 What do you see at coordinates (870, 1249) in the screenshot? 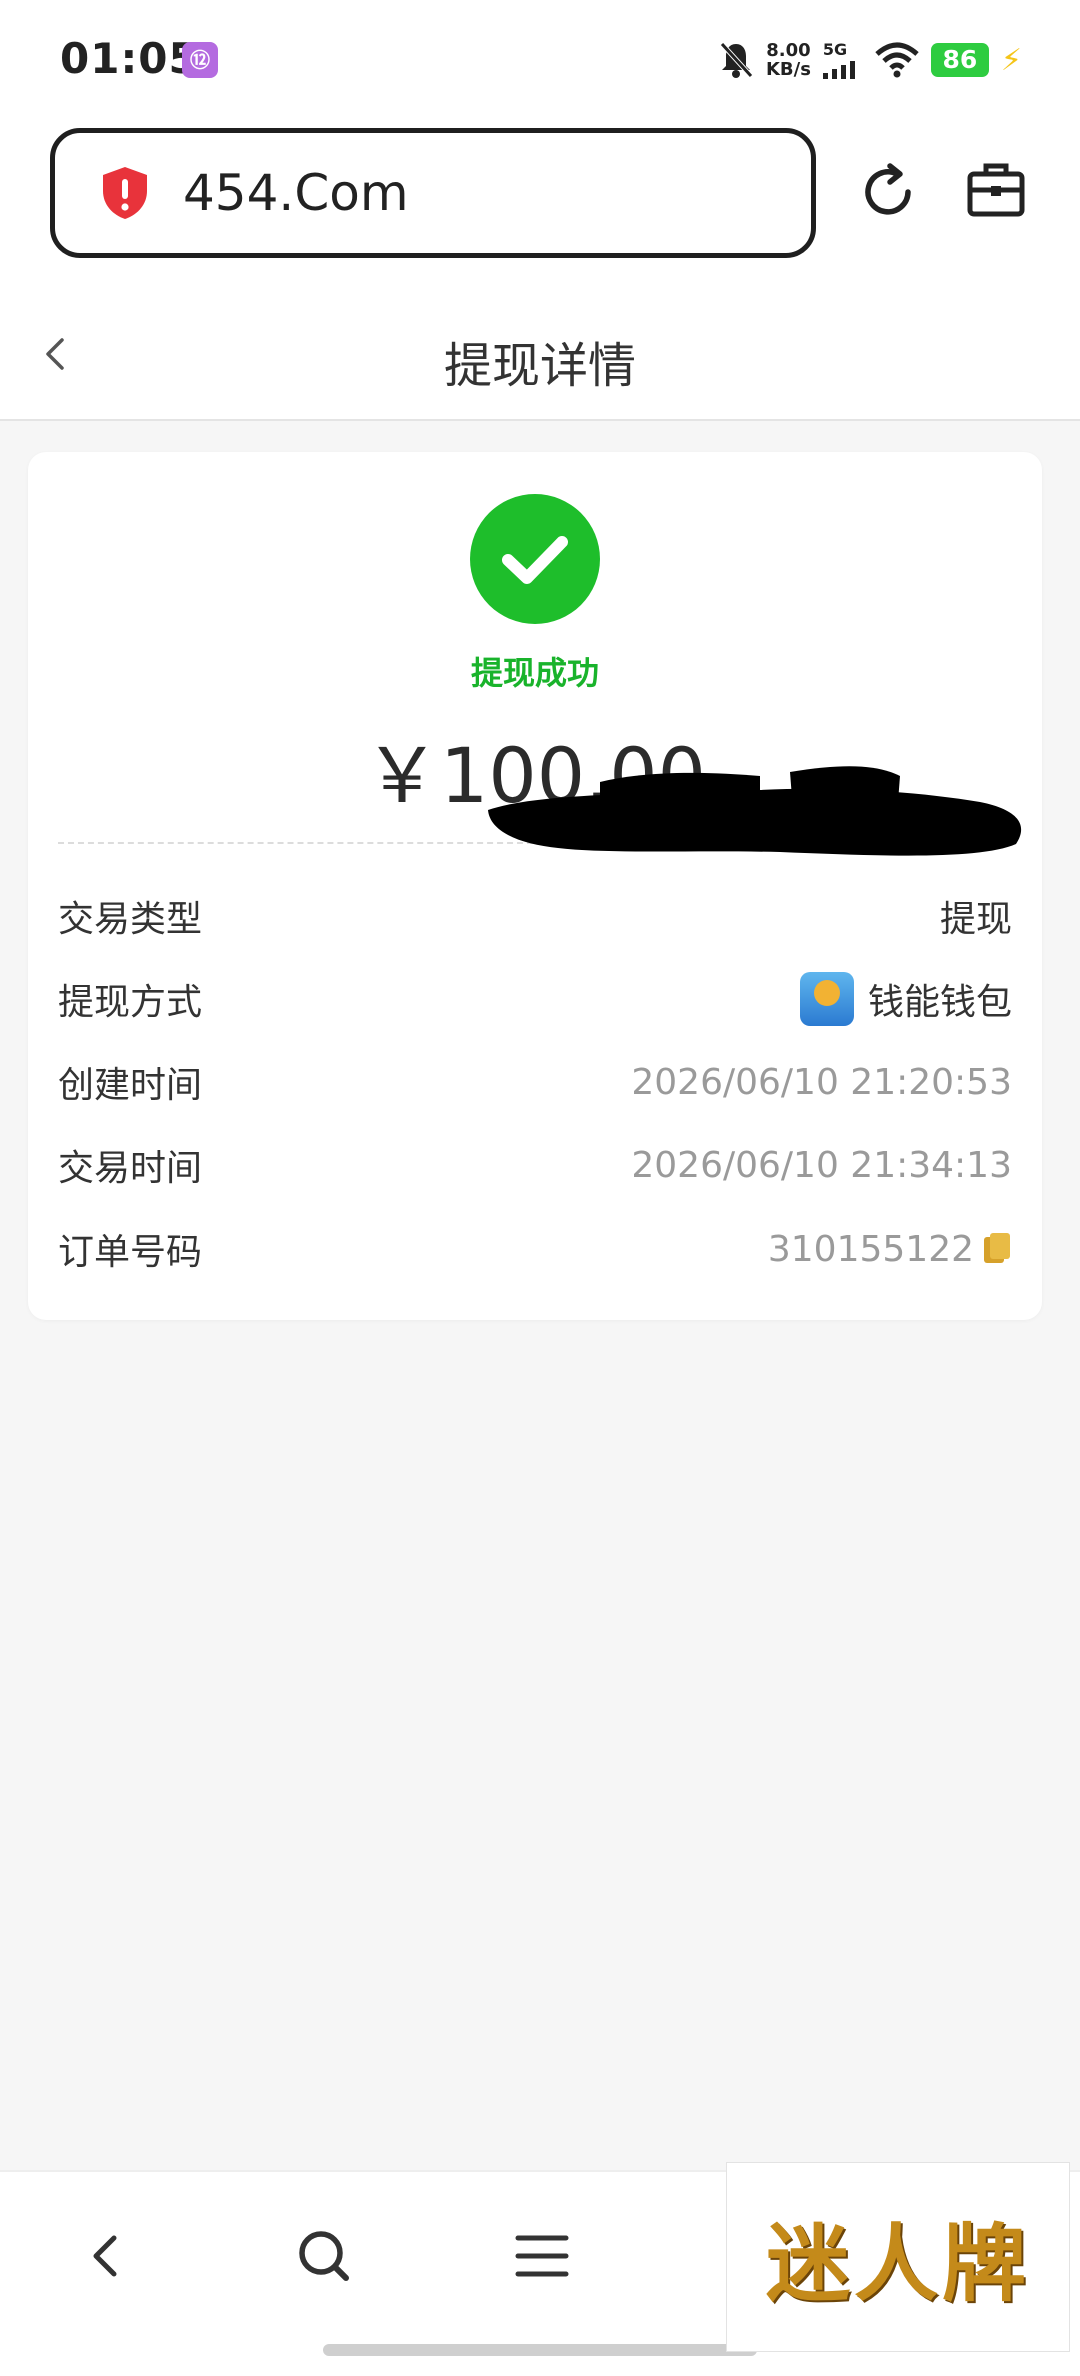
I see `order-number-text: 310155122` at bounding box center [870, 1249].